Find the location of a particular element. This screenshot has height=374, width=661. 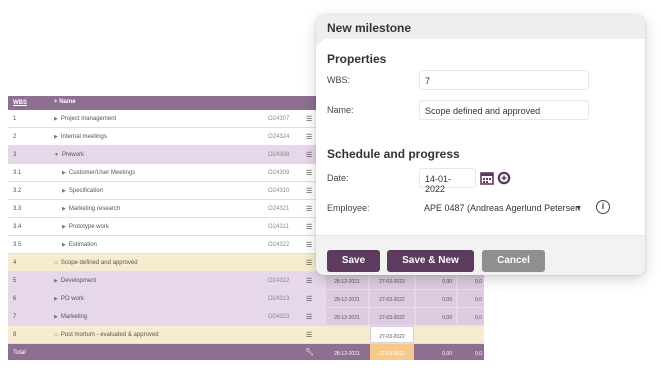

row-name: ▶ Prototype work is located at coordinates (85, 227).